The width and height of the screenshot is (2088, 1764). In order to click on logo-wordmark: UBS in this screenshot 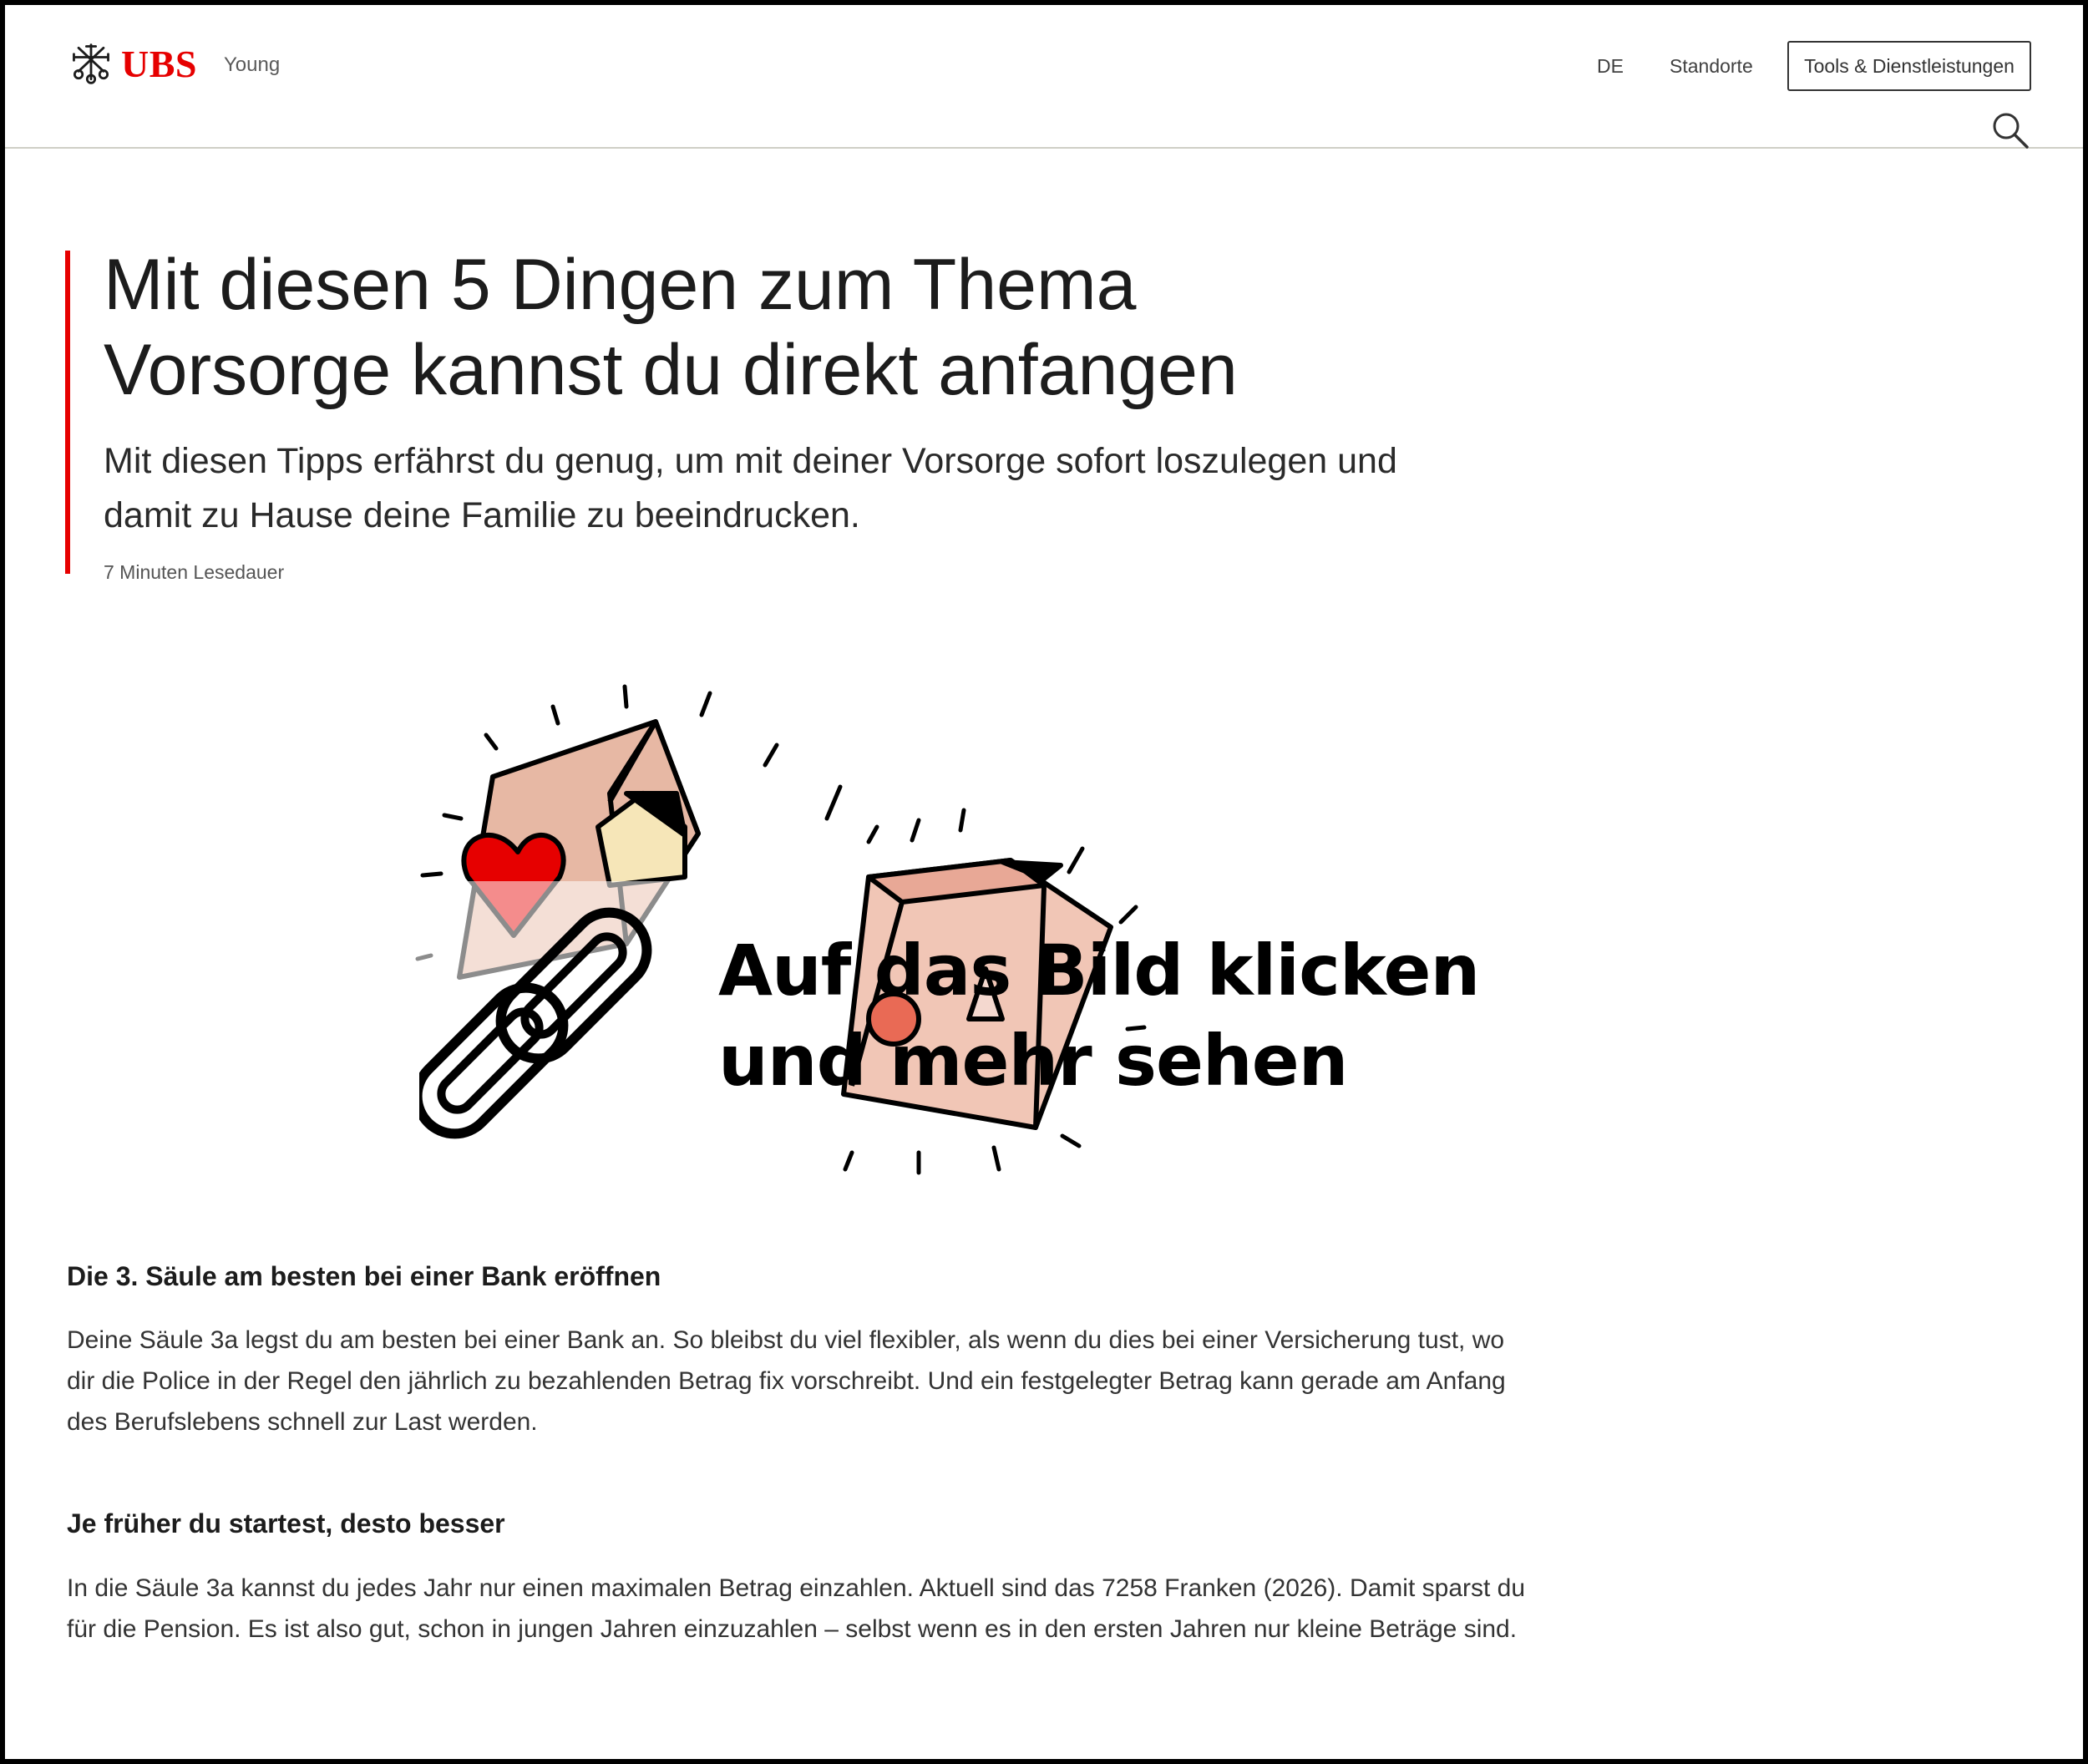, I will do `click(159, 63)`.